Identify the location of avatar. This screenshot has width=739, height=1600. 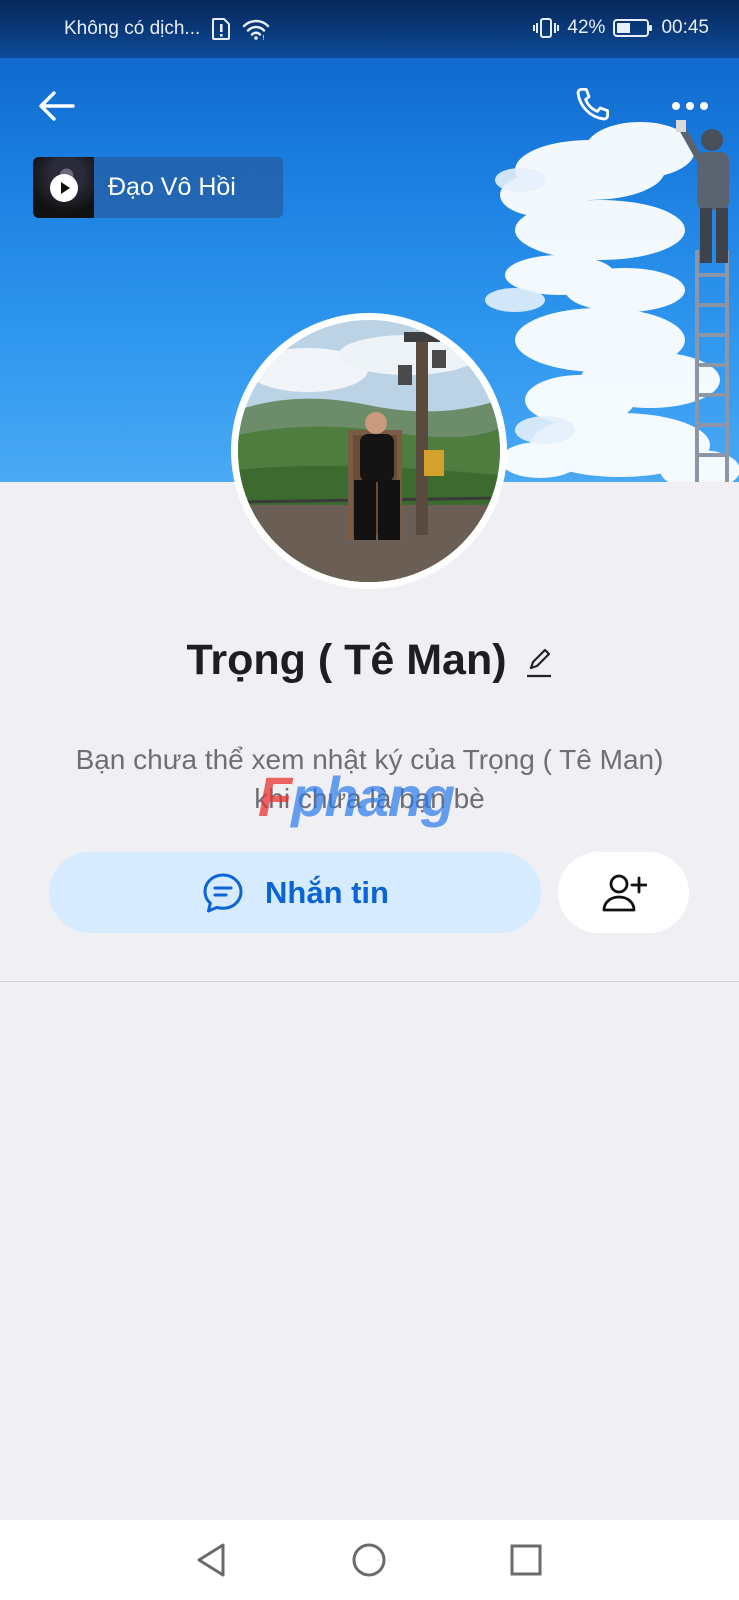
(369, 451).